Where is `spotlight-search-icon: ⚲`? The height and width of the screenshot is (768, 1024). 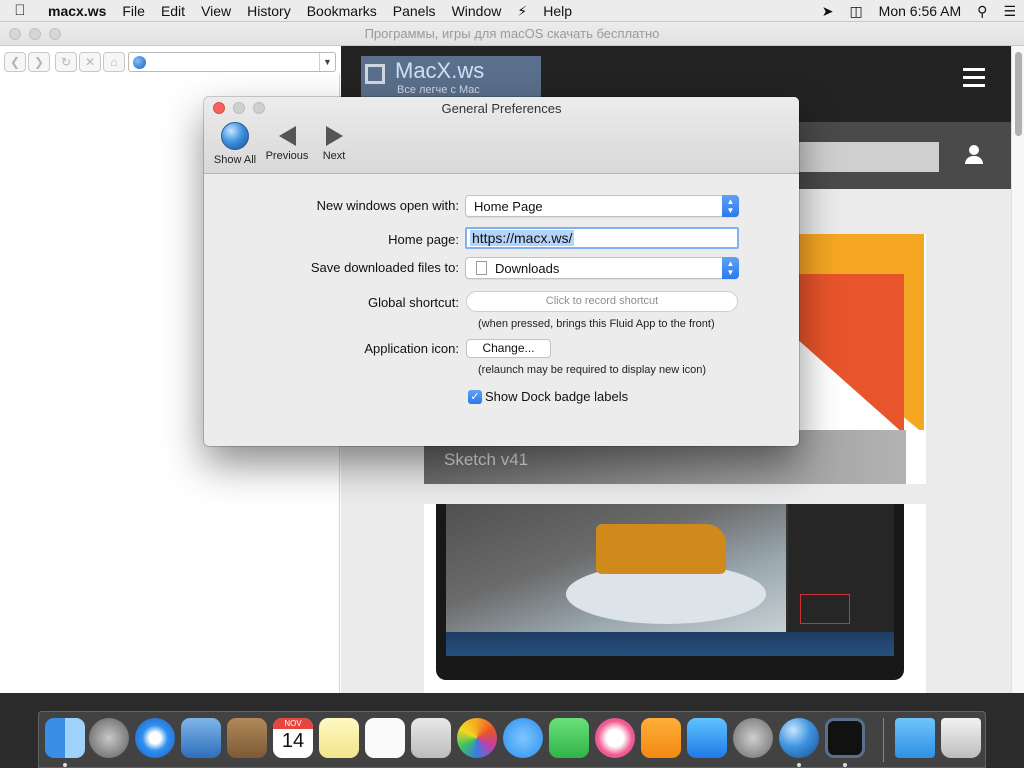 spotlight-search-icon: ⚲ is located at coordinates (982, 11).